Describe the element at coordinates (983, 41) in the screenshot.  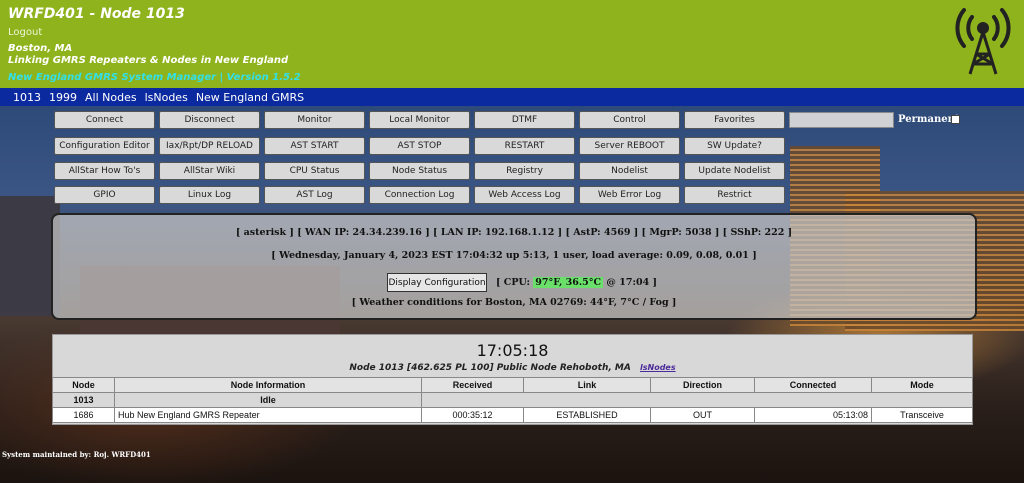
I see `radio-tower-icon` at that location.